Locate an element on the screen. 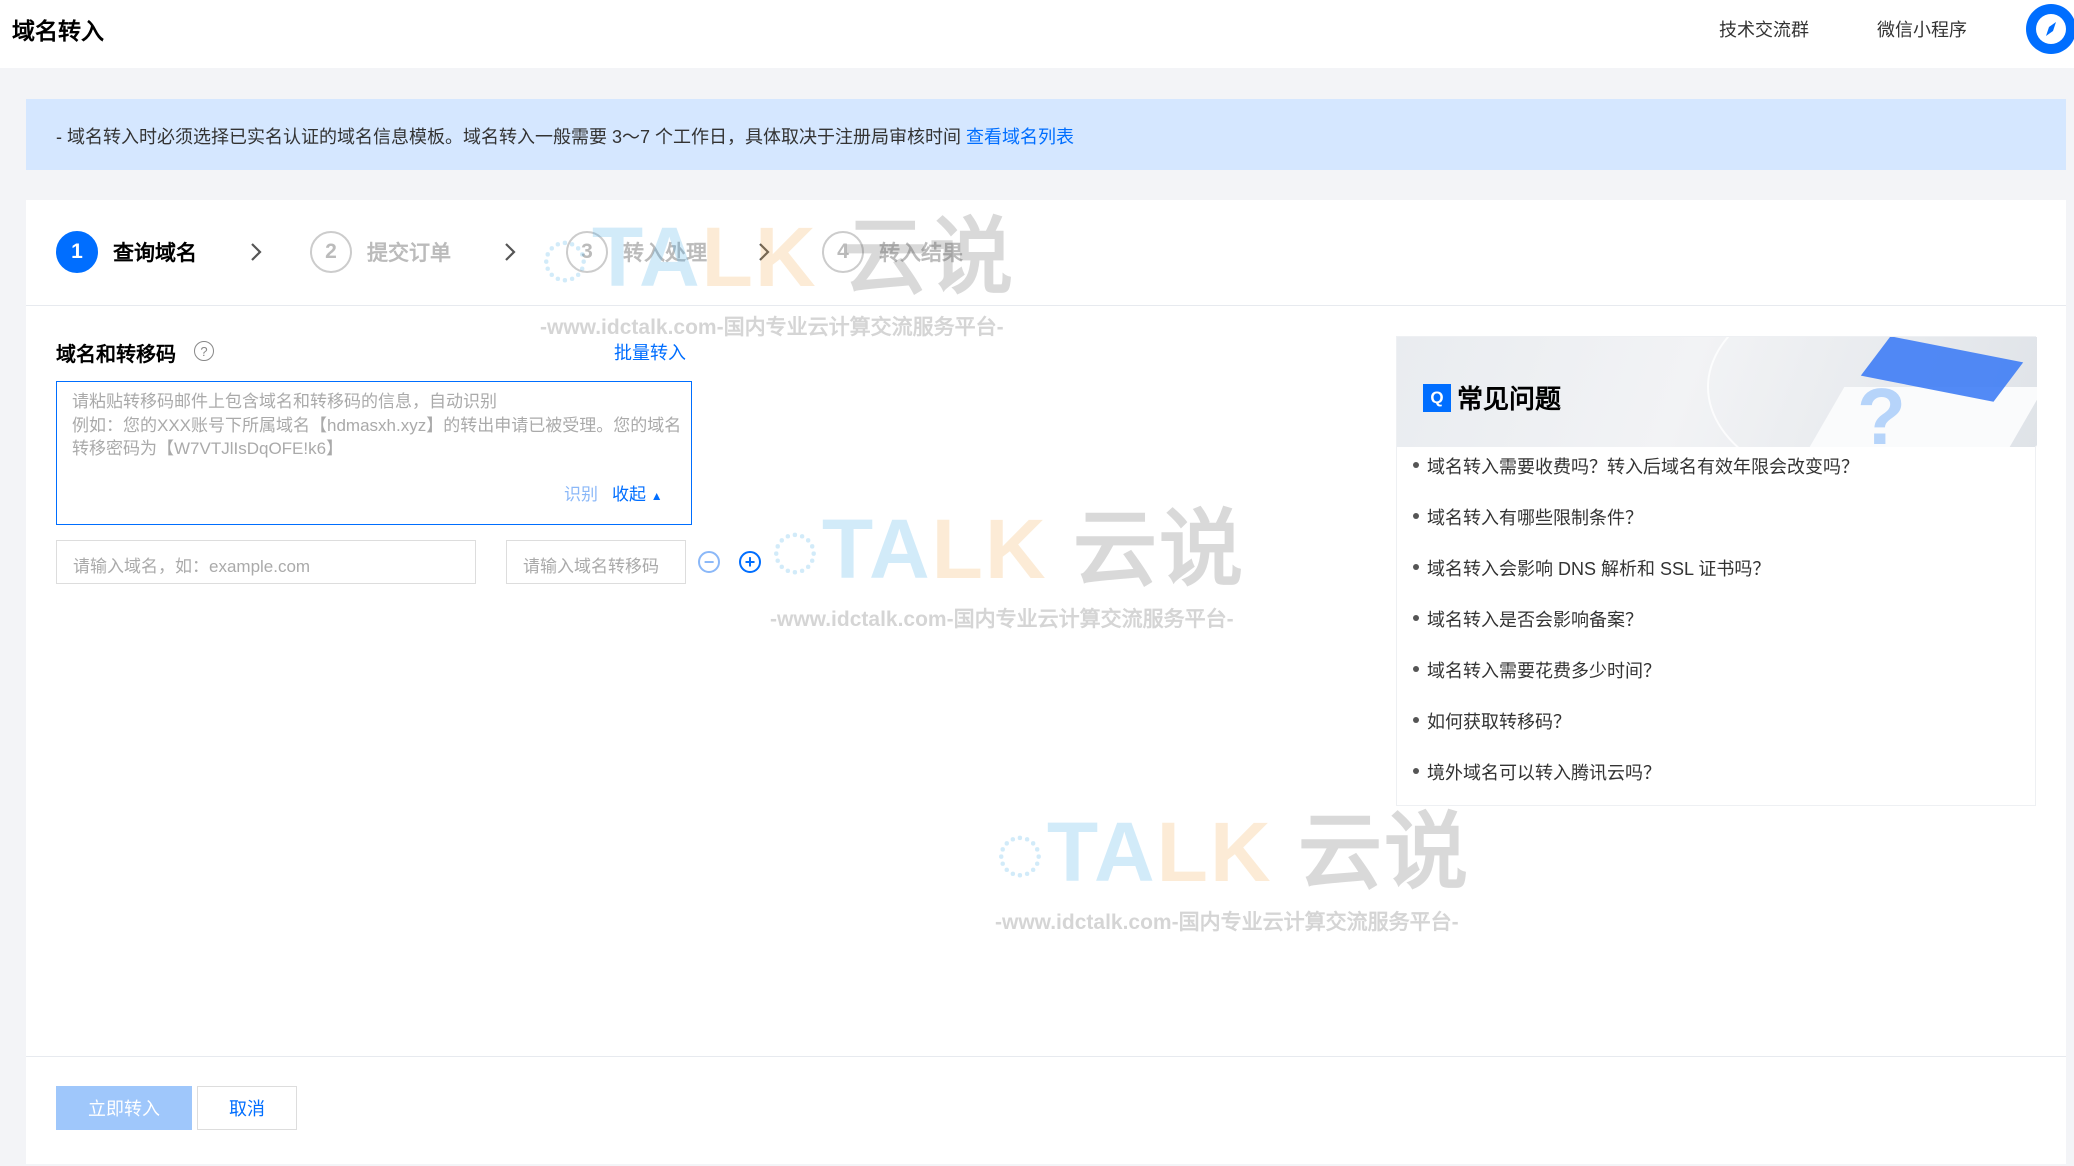  step-number: 2 is located at coordinates (331, 252).